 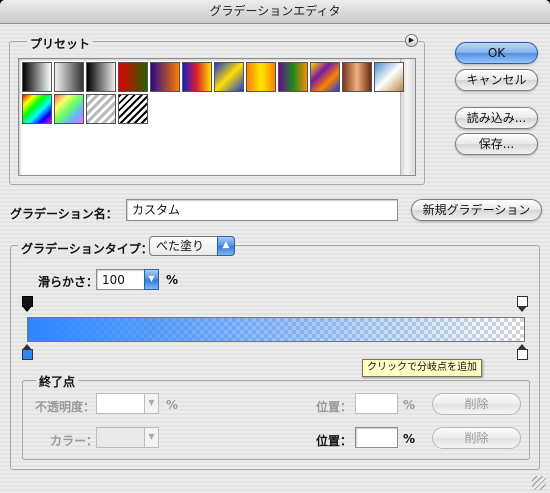 What do you see at coordinates (37, 77) in the screenshot?
I see `preset-swatch-black-white` at bounding box center [37, 77].